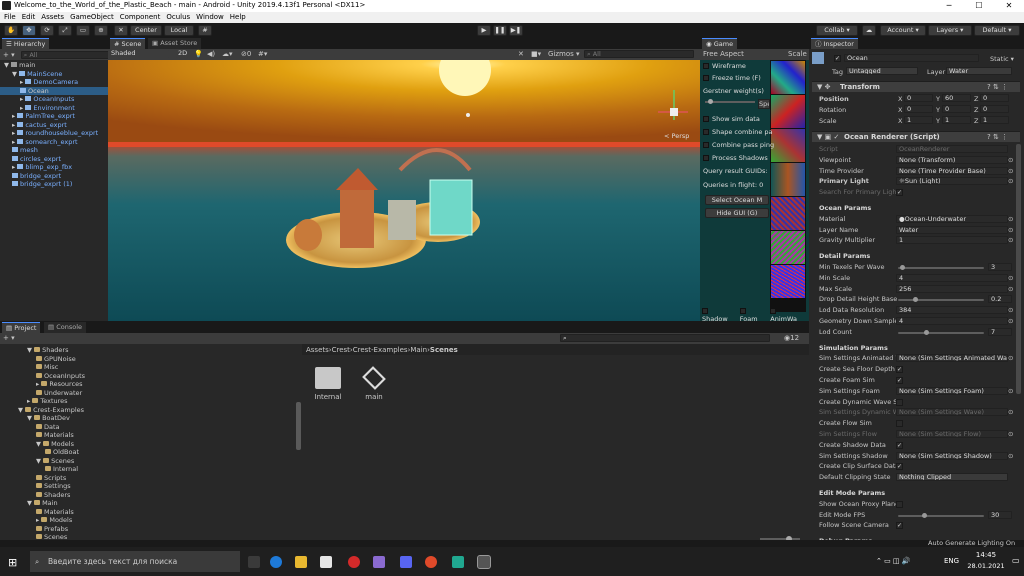 The image size is (1024, 576). I want to click on project-create-button: + ▾, so click(9, 338).